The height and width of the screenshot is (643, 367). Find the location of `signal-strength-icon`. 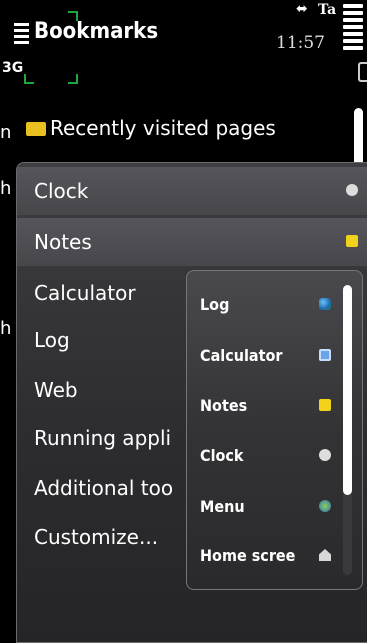

signal-strength-icon is located at coordinates (353, 31).